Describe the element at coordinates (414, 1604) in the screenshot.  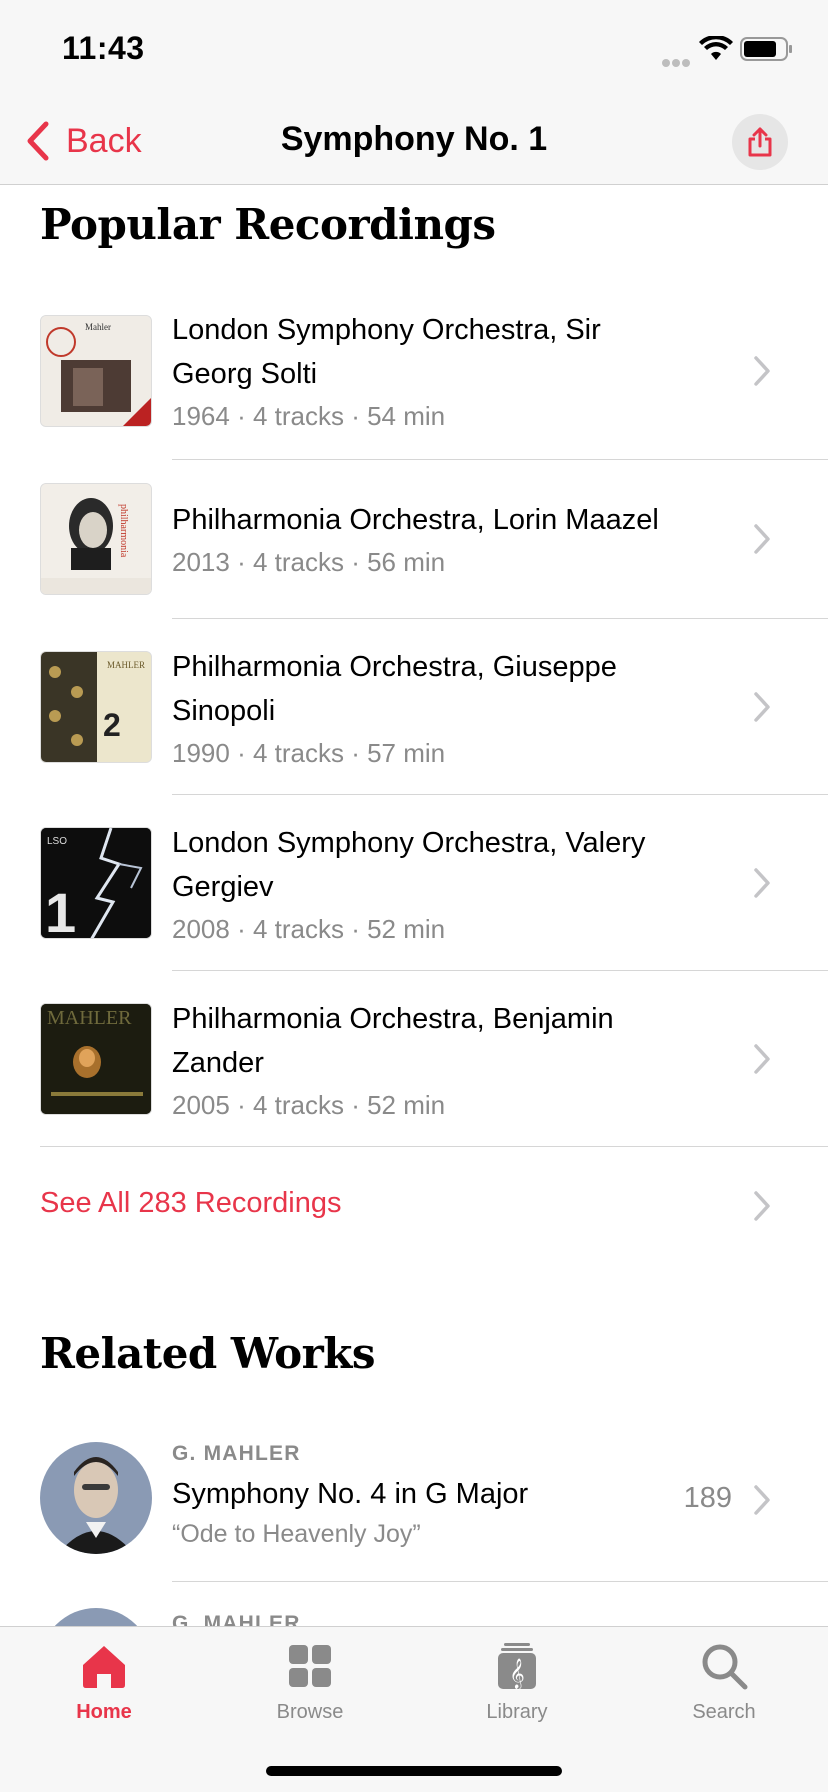
I see `related-work-row: G. MAHLER` at that location.